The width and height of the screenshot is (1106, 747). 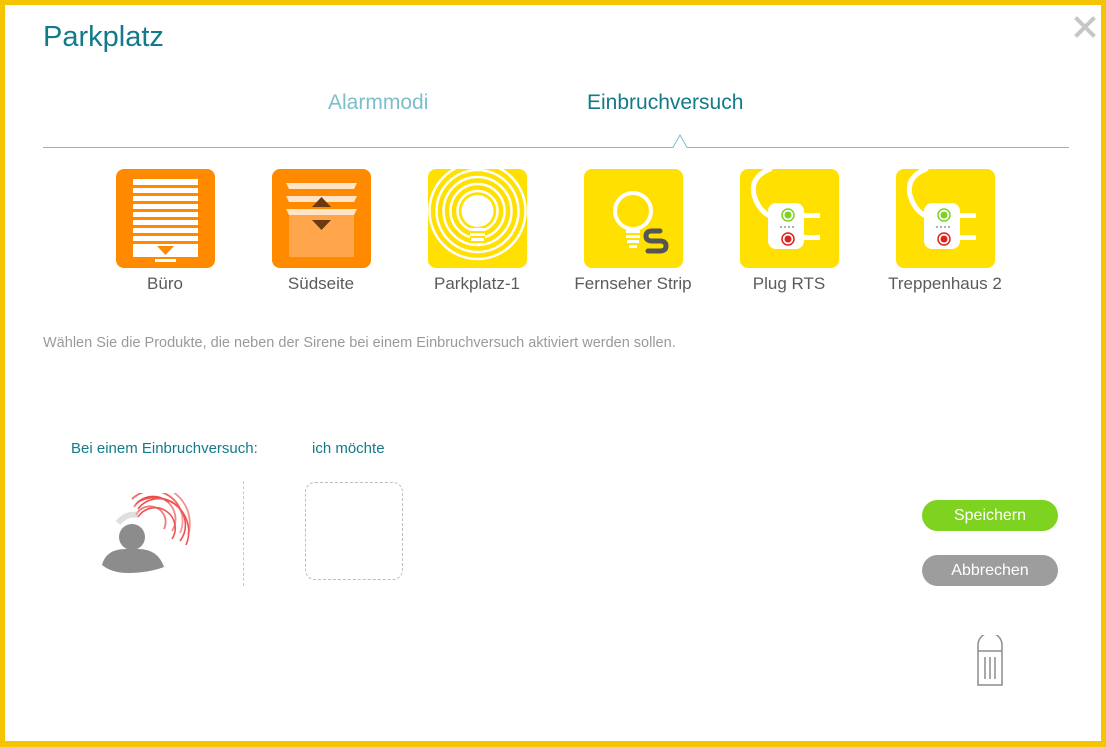 I want to click on device-bueroo: Büro, so click(x=165, y=231).